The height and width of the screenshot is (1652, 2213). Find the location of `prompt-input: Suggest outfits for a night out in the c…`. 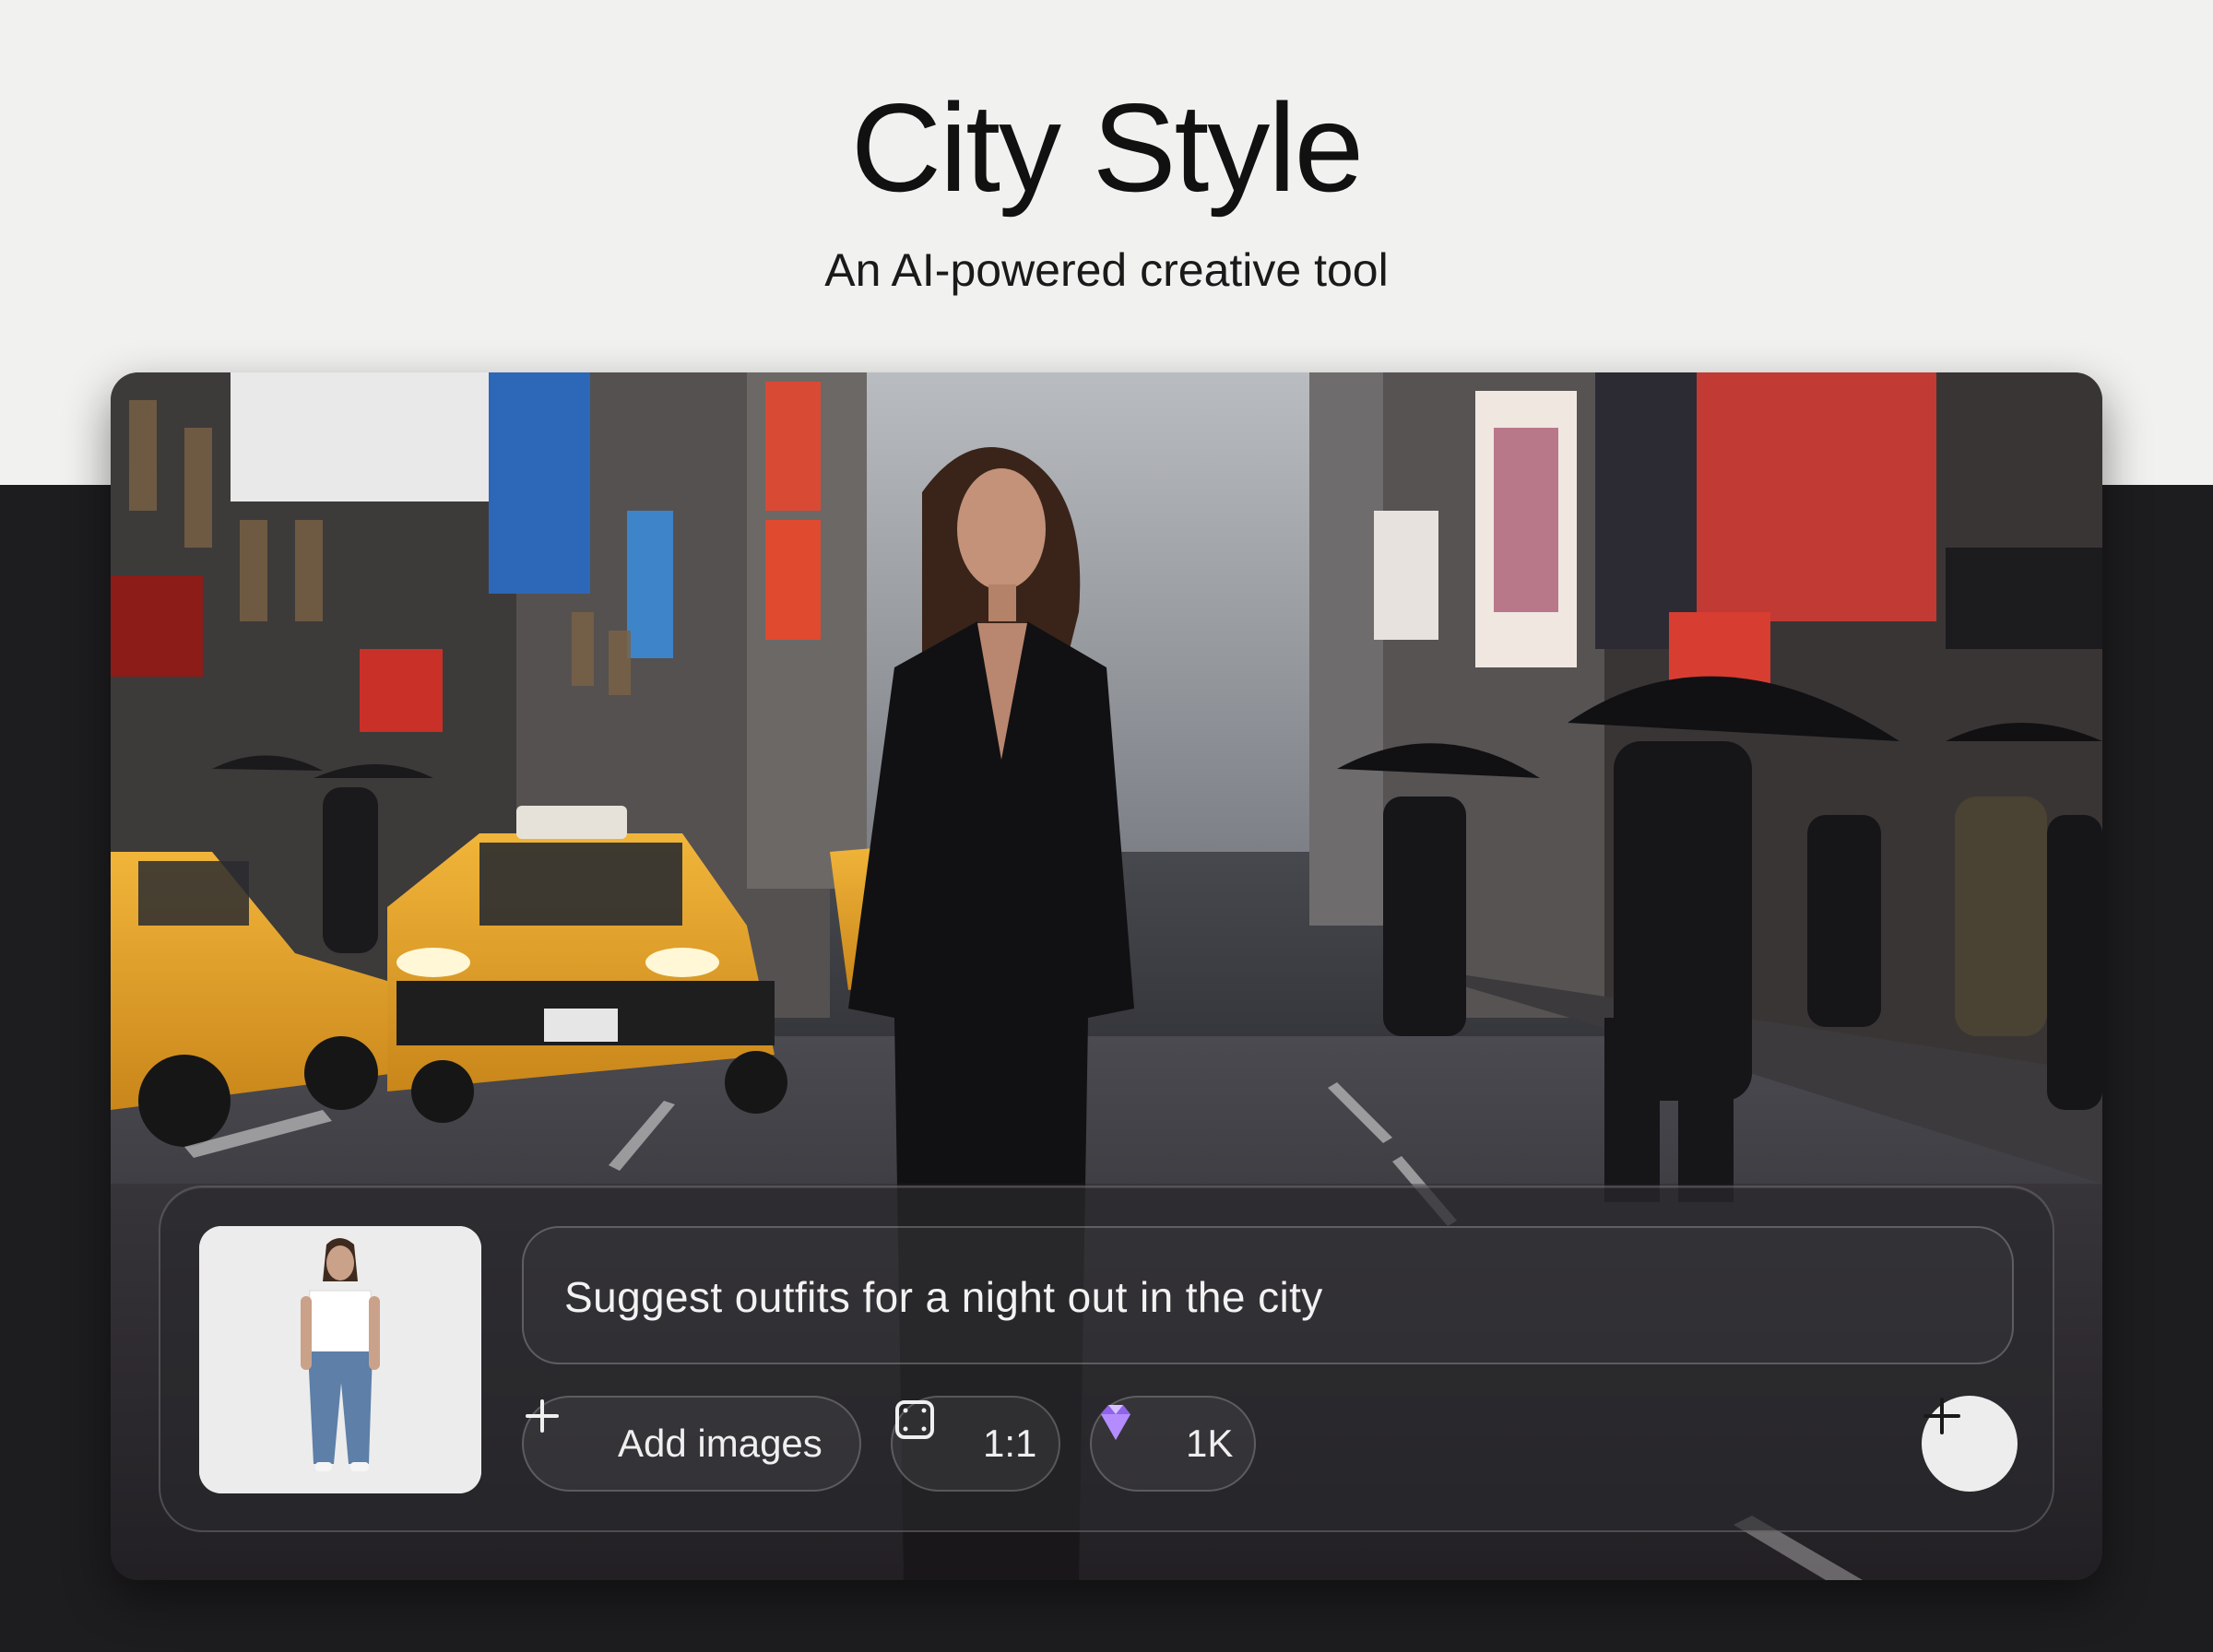

prompt-input: Suggest outfits for a night out in the c… is located at coordinates (1268, 1295).